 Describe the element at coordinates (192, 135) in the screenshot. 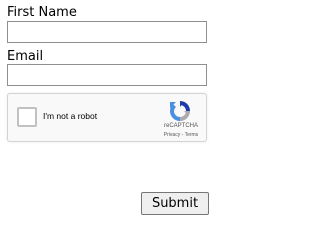

I see `terms-link: Terms` at that location.